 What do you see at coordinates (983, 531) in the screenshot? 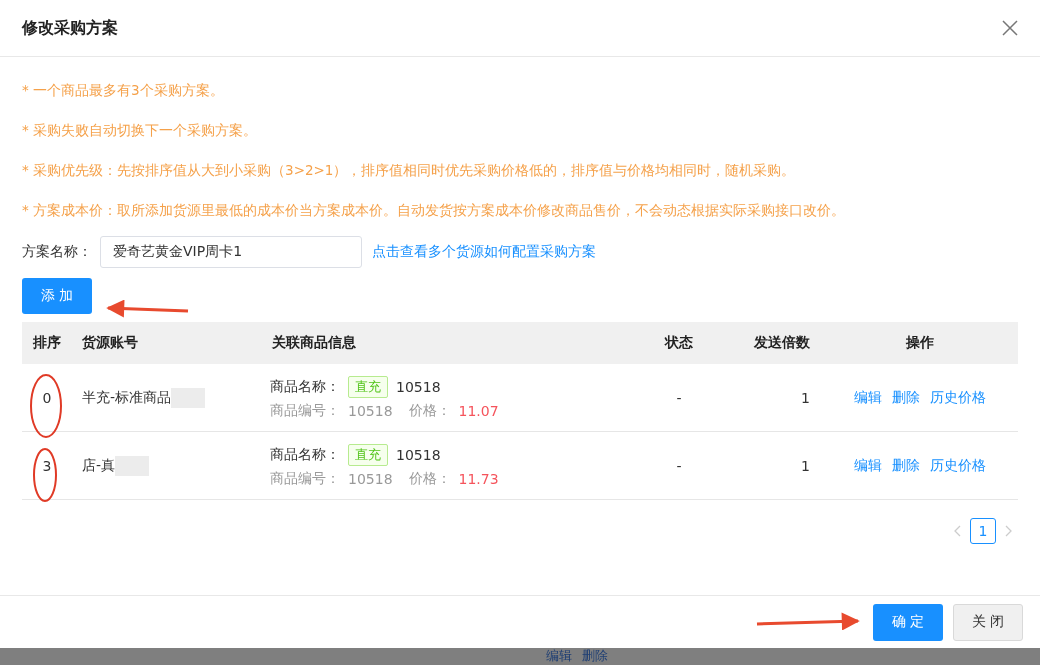
I see `page-button: 1` at bounding box center [983, 531].